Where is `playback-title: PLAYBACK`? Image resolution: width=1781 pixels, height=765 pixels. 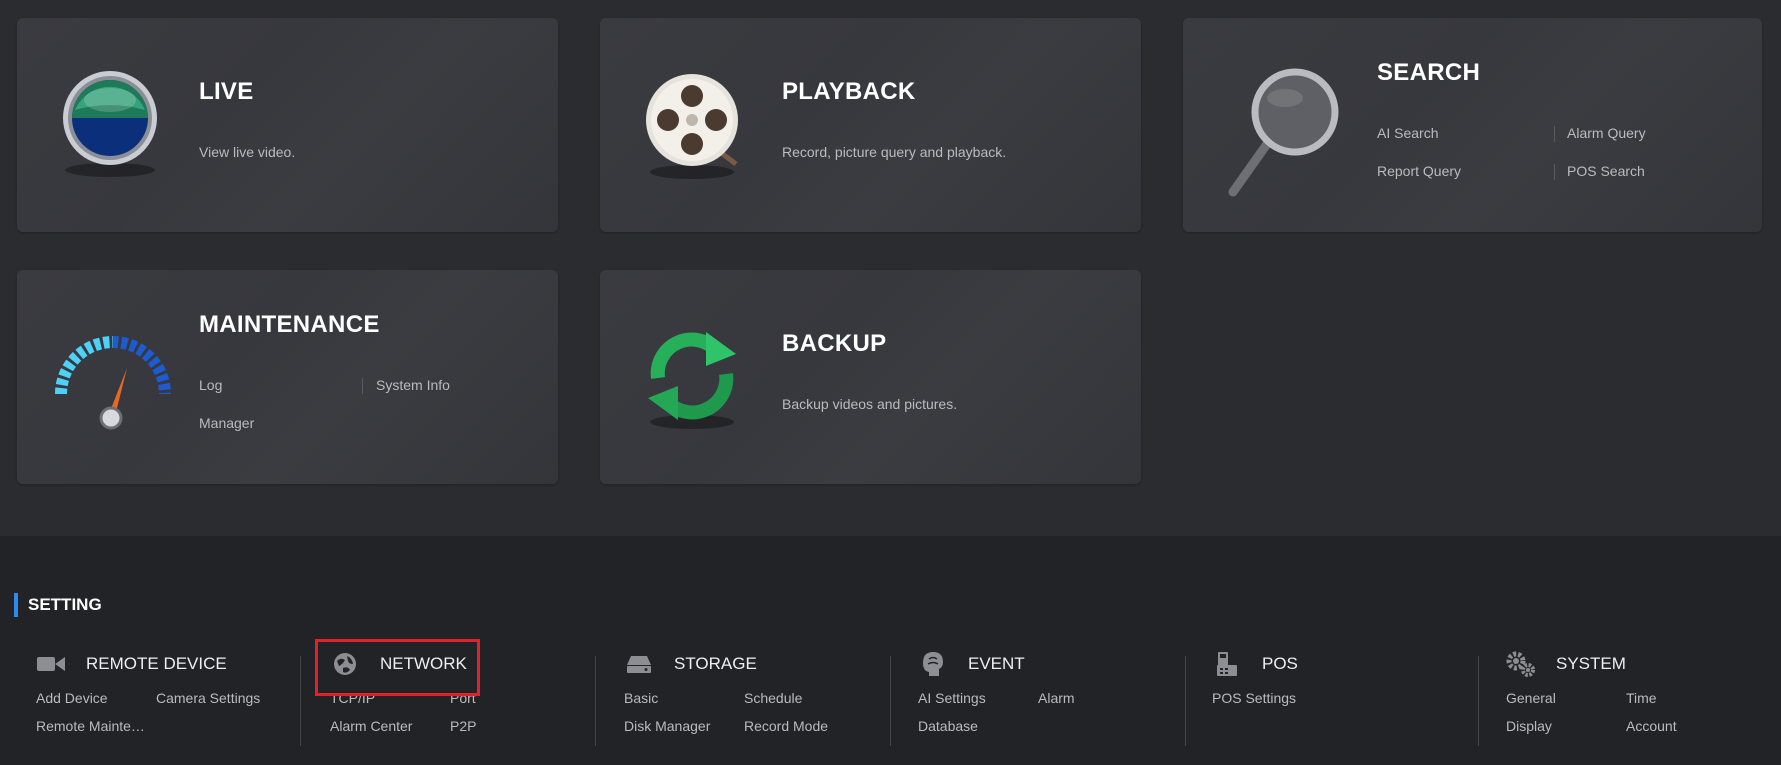
playback-title: PLAYBACK is located at coordinates (849, 91).